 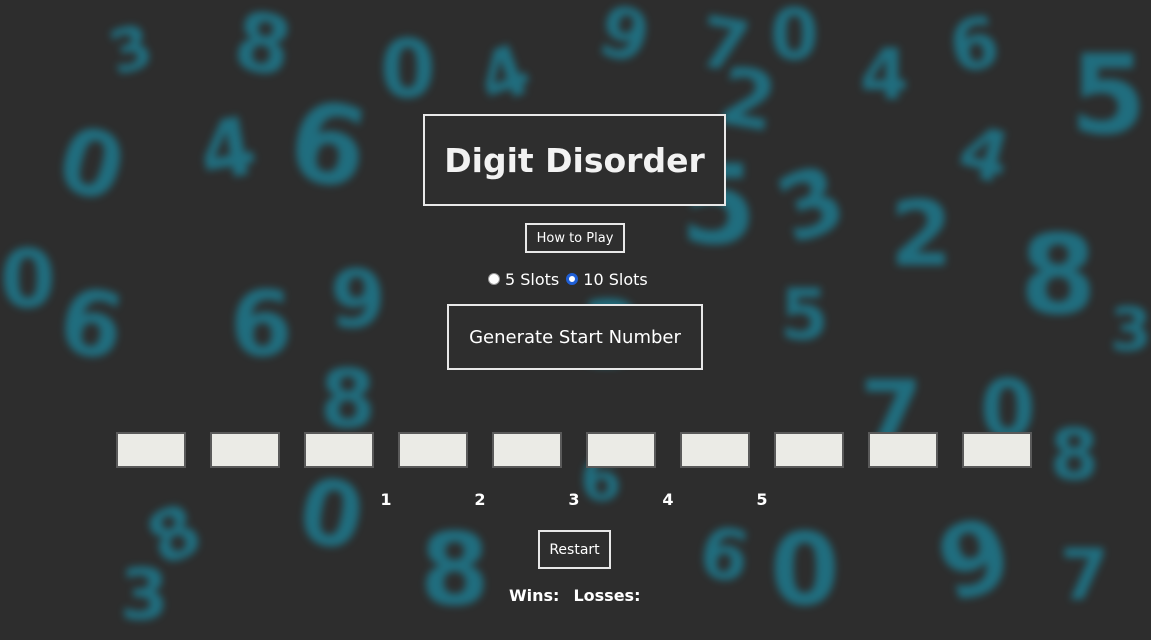 I want to click on number-label-1: 1, so click(x=386, y=499).